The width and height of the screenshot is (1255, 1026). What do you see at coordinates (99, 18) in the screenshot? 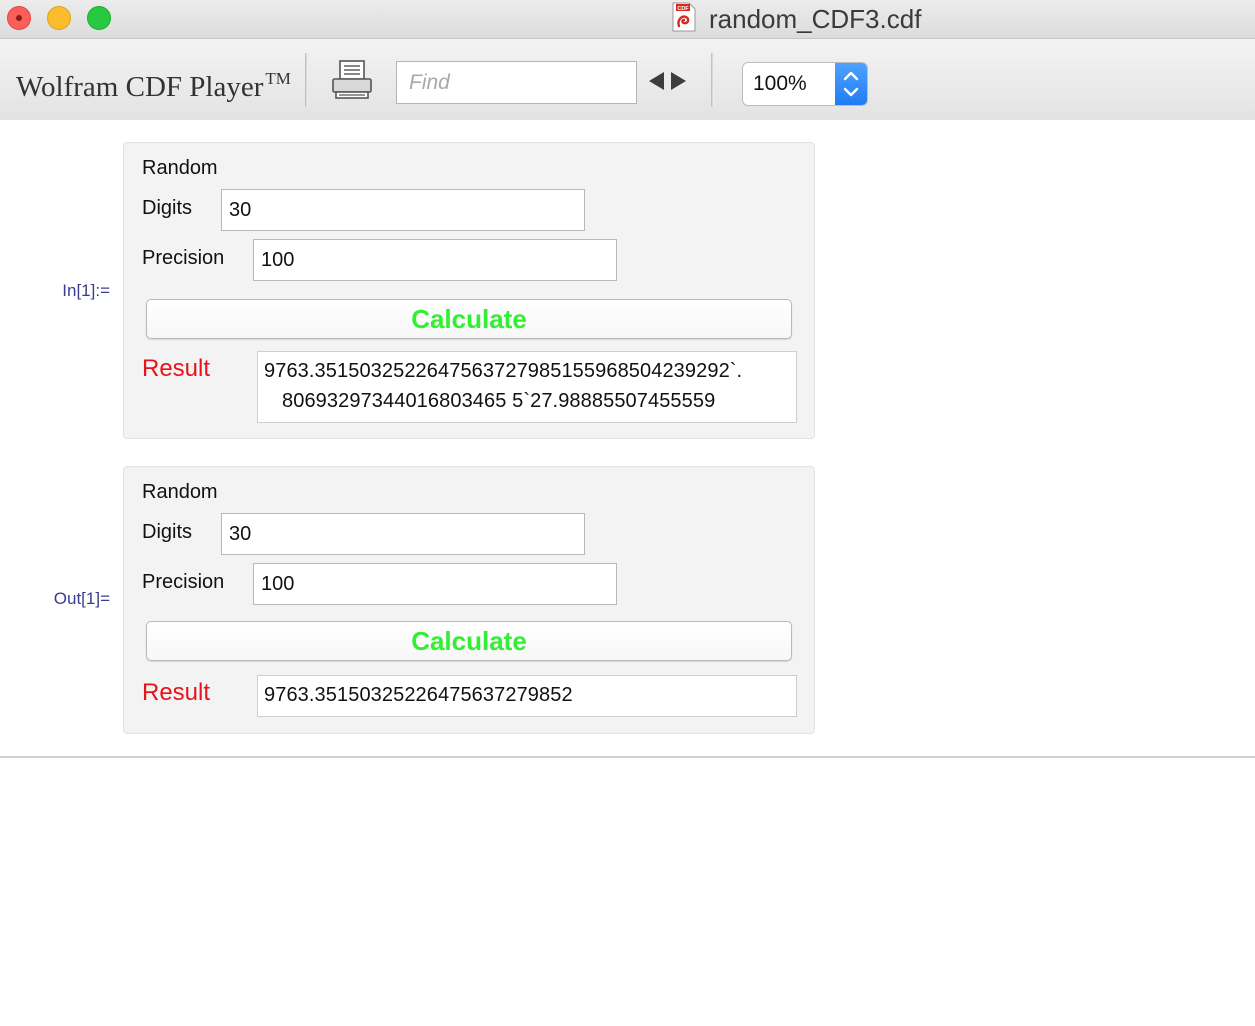
I see `zoom-window-button` at bounding box center [99, 18].